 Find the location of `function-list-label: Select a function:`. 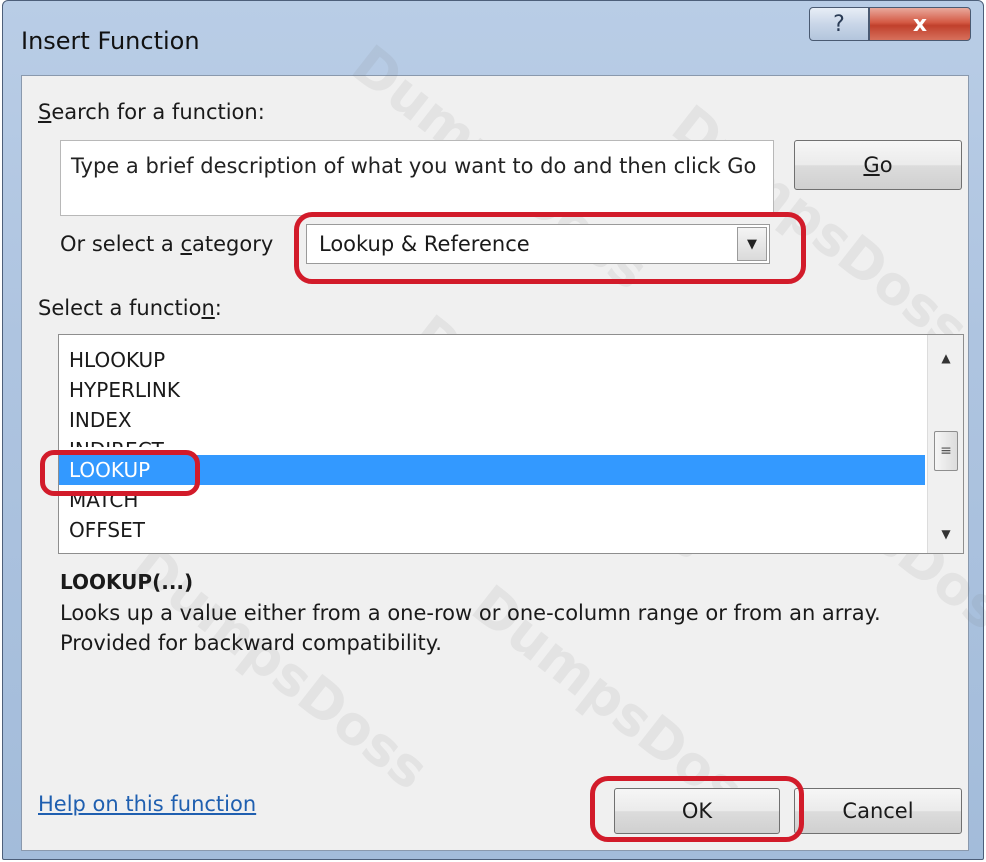

function-list-label: Select a function: is located at coordinates (130, 308).